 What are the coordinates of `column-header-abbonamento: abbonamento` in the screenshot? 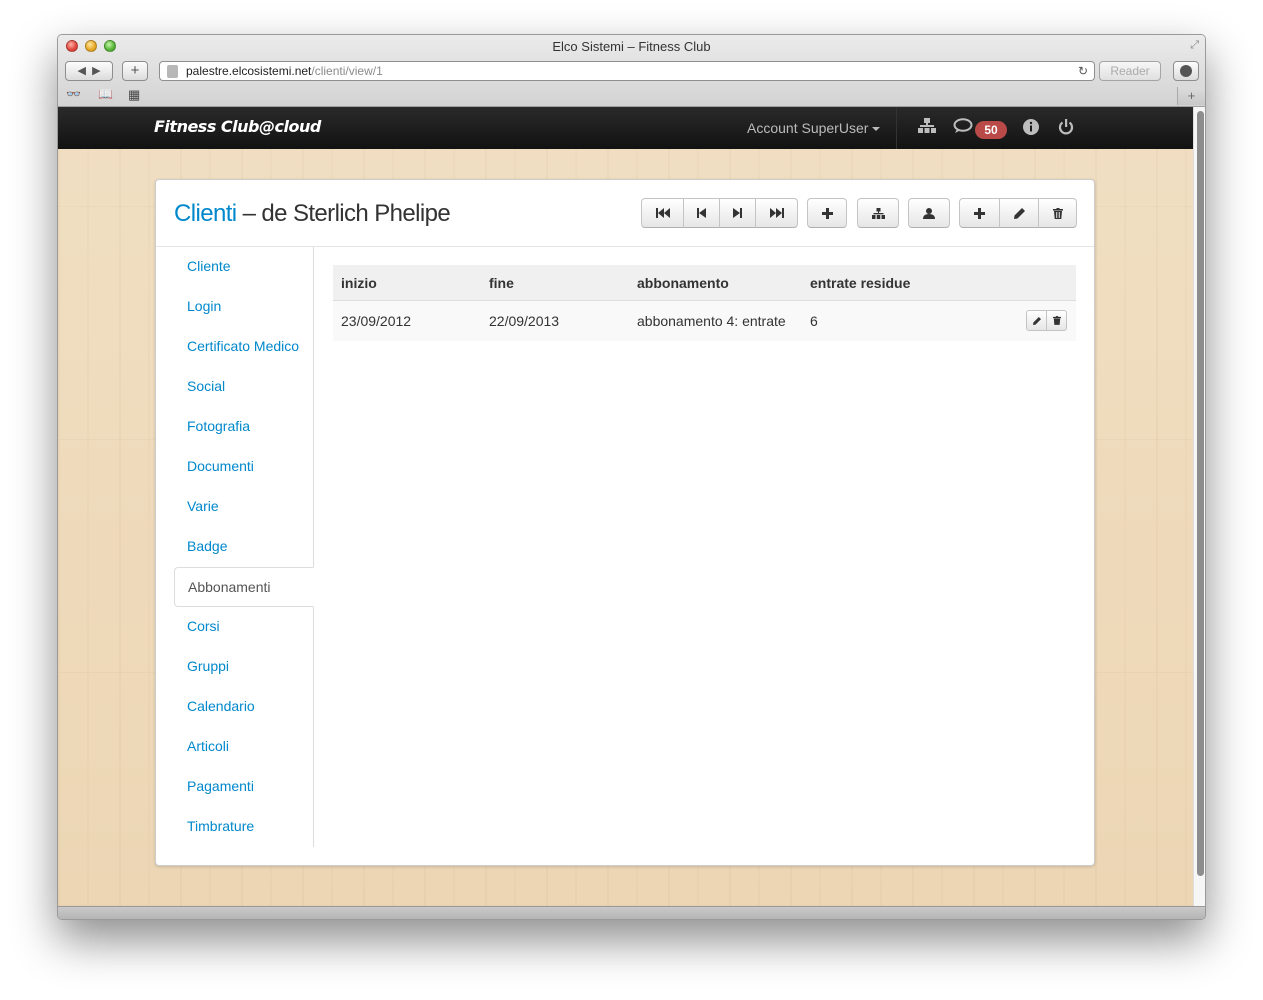 It's located at (683, 283).